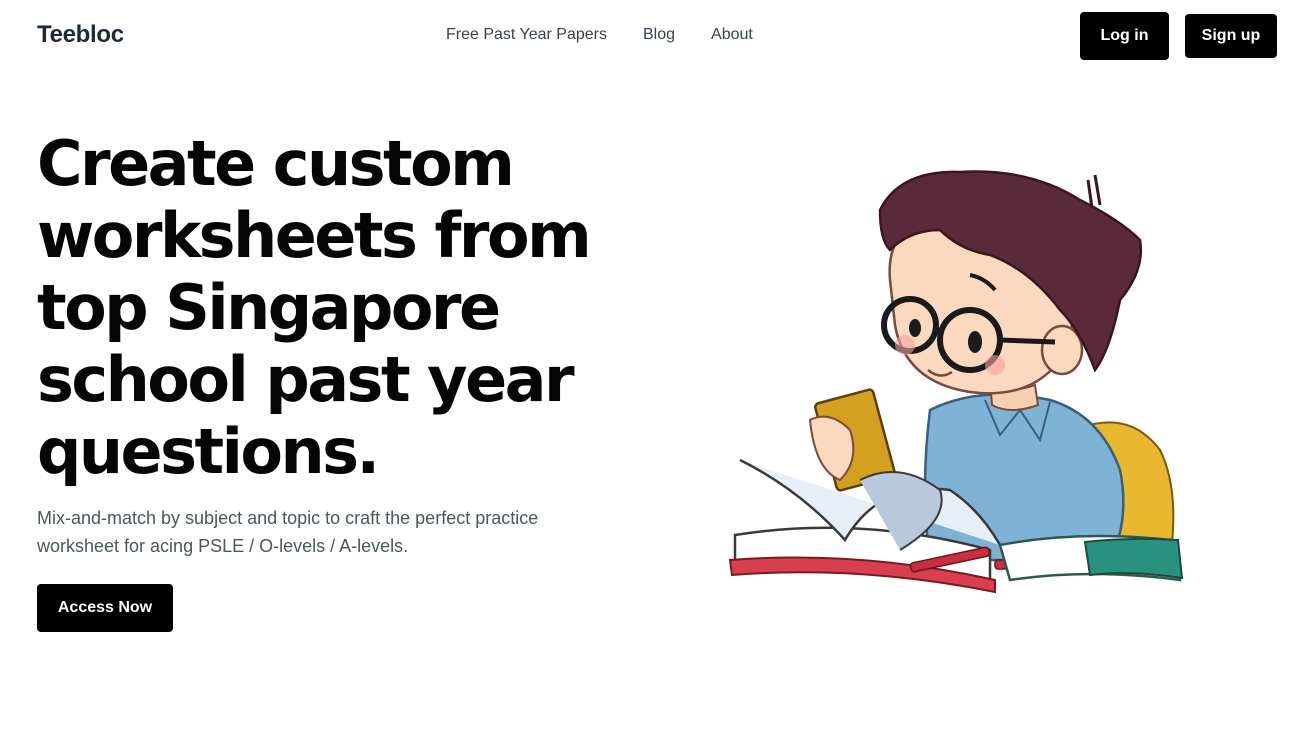 This screenshot has width=1299, height=737. What do you see at coordinates (732, 35) in the screenshot?
I see `nav-link-about: About` at bounding box center [732, 35].